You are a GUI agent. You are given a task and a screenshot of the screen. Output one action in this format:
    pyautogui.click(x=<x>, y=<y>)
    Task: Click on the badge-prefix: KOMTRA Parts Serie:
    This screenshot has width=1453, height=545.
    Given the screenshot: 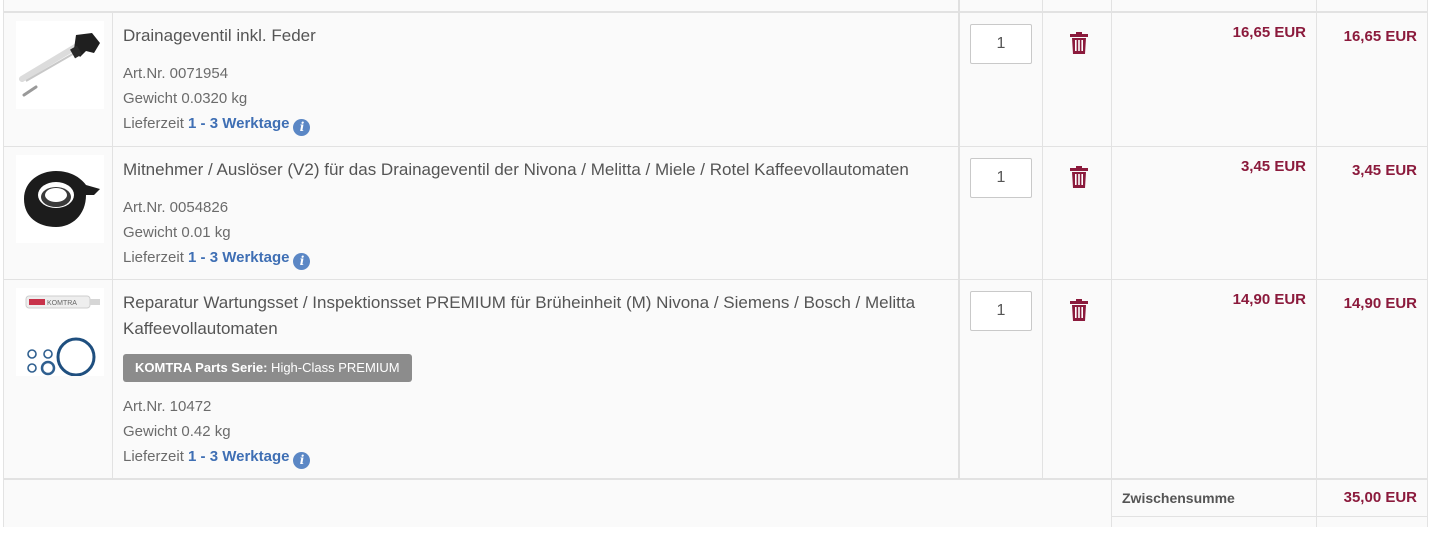 What is the action you would take?
    pyautogui.click(x=201, y=367)
    